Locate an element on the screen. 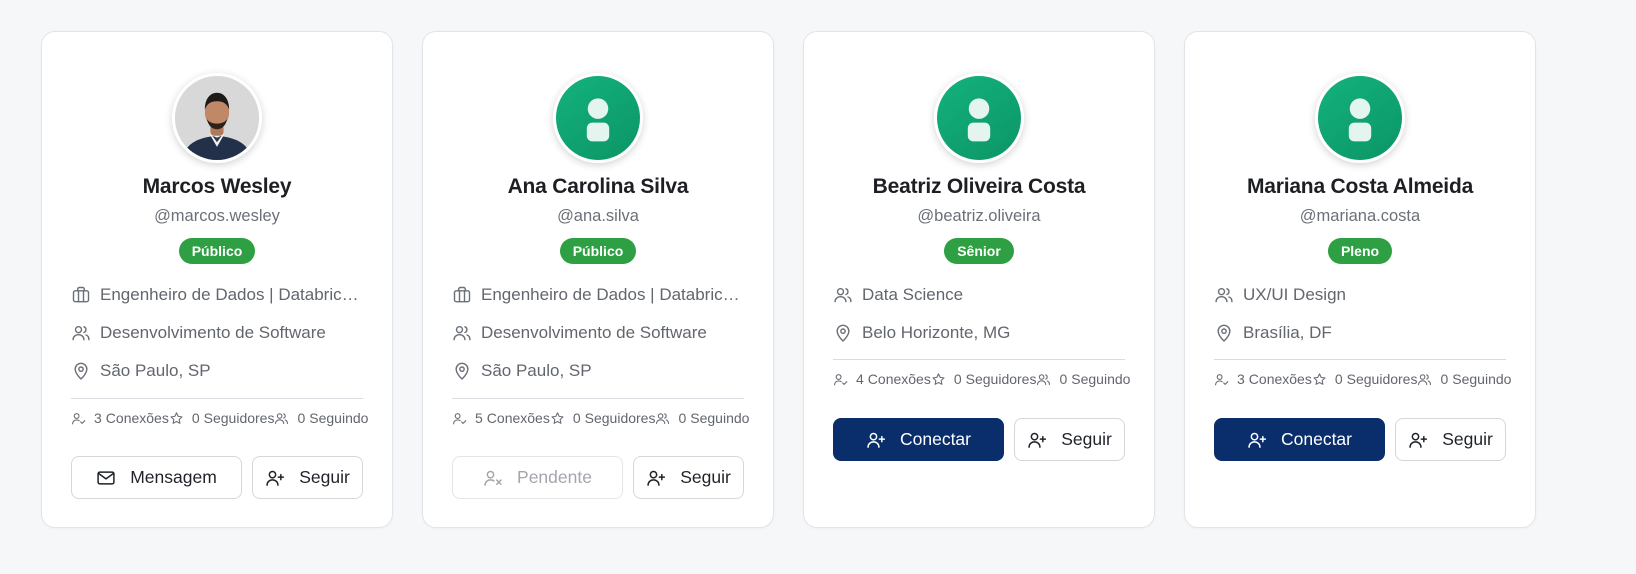 This screenshot has width=1636, height=574. info-row: São Paulo, SP is located at coordinates (598, 371).